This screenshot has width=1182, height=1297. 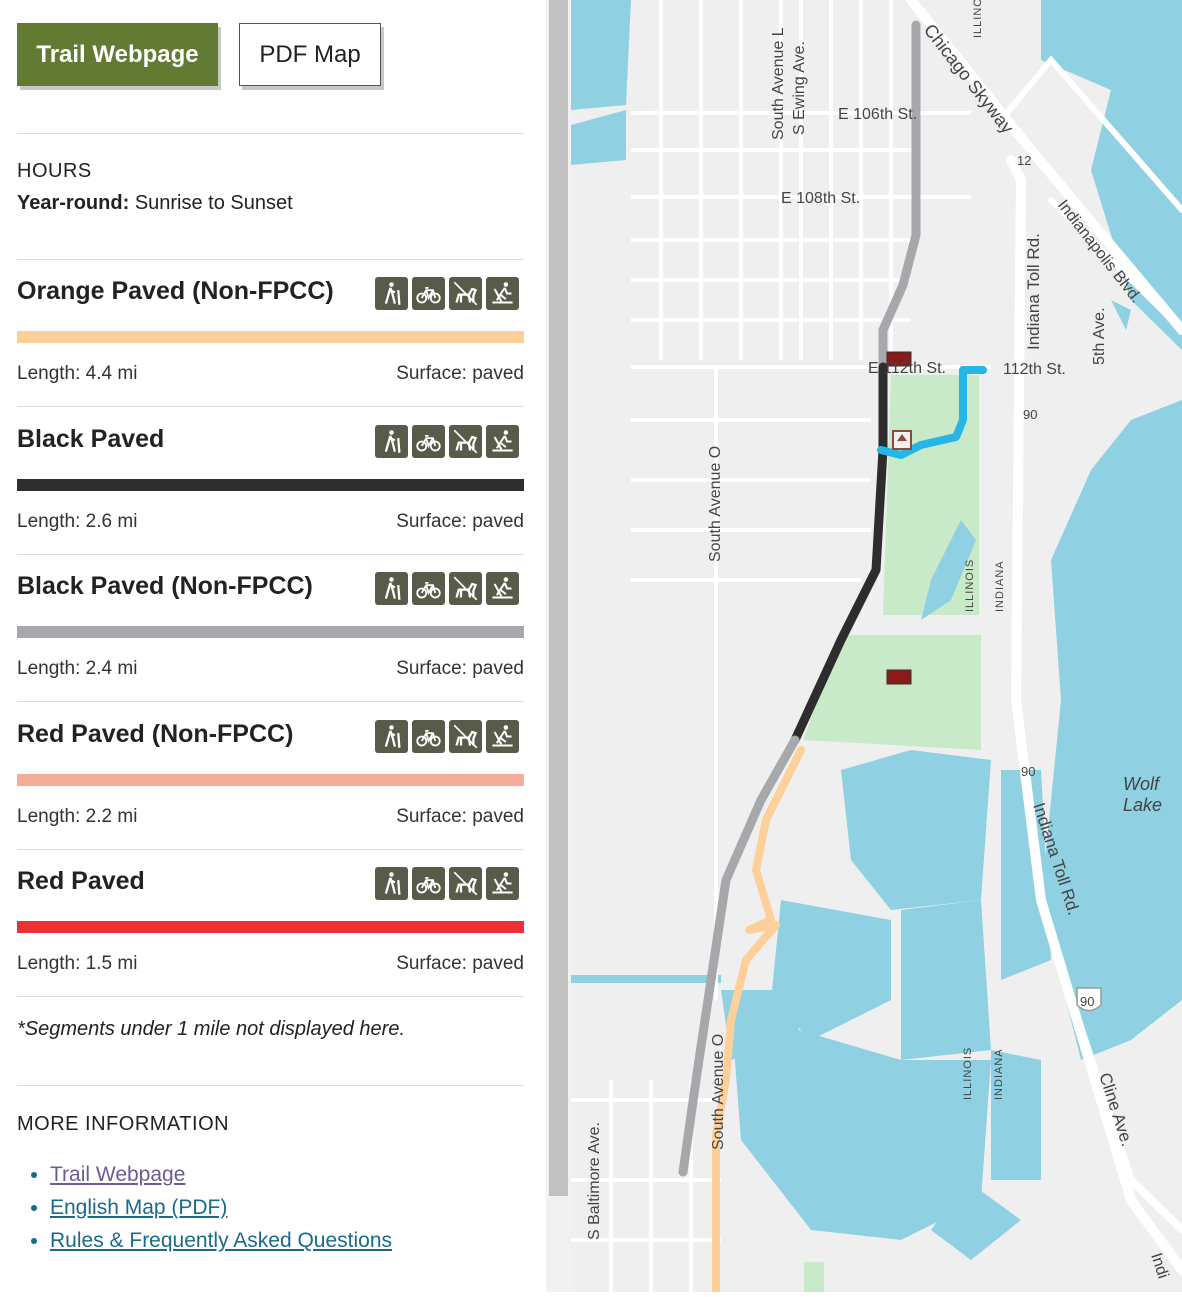 What do you see at coordinates (165, 586) in the screenshot?
I see `segment-name: Black Paved (Non-FPCC)` at bounding box center [165, 586].